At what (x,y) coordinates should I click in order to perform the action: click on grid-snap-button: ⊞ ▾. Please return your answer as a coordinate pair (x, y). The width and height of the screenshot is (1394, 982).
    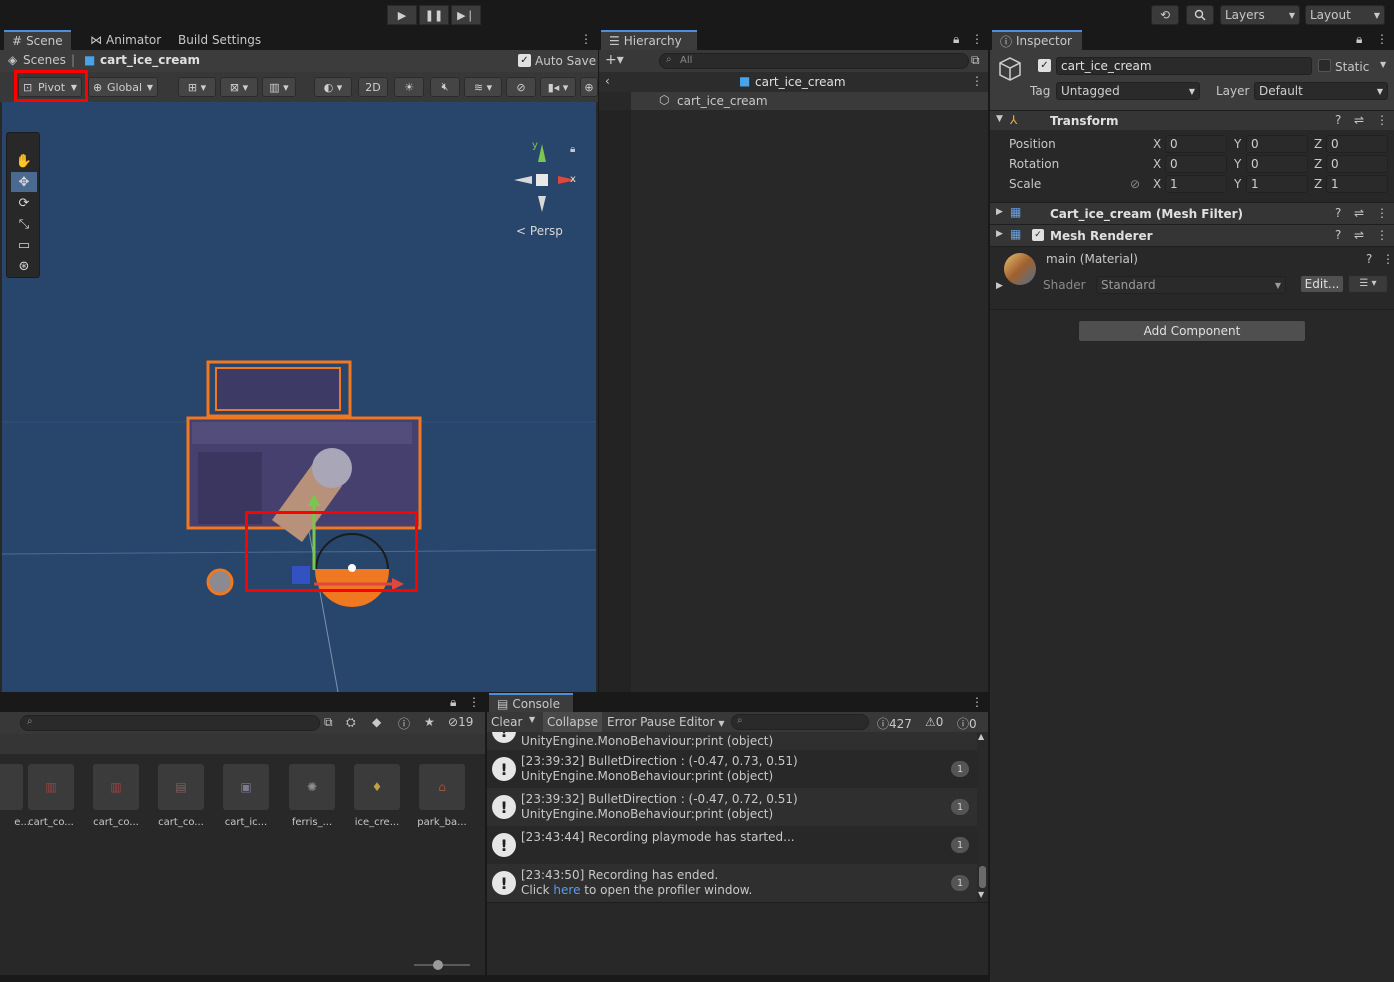
    Looking at the image, I should click on (197, 87).